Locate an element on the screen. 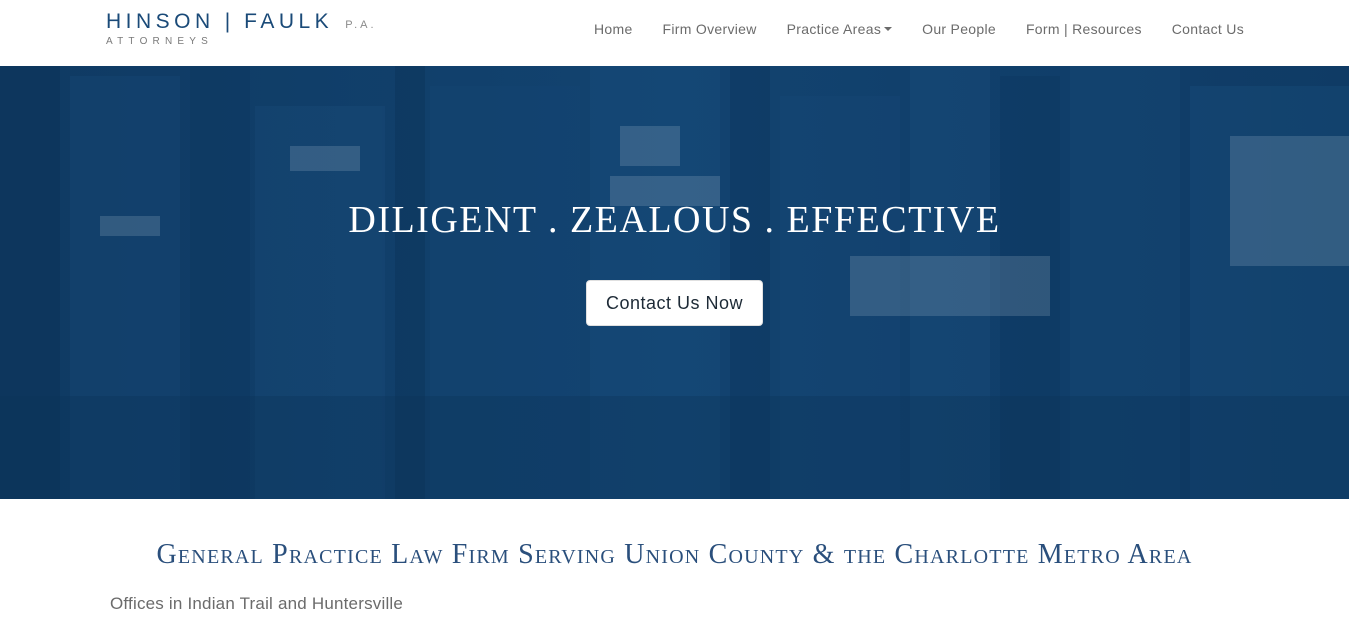 This screenshot has width=1349, height=630. logo-name-left: HINSON is located at coordinates (160, 21).